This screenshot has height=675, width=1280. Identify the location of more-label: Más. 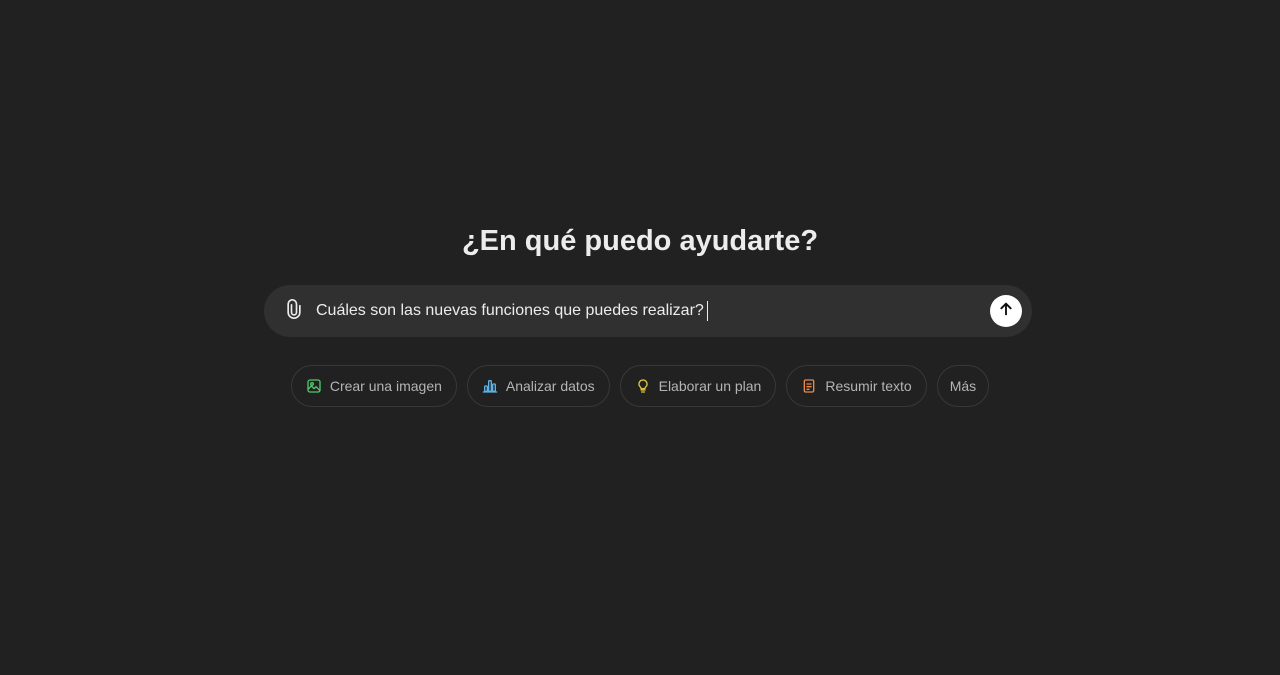
(963, 386).